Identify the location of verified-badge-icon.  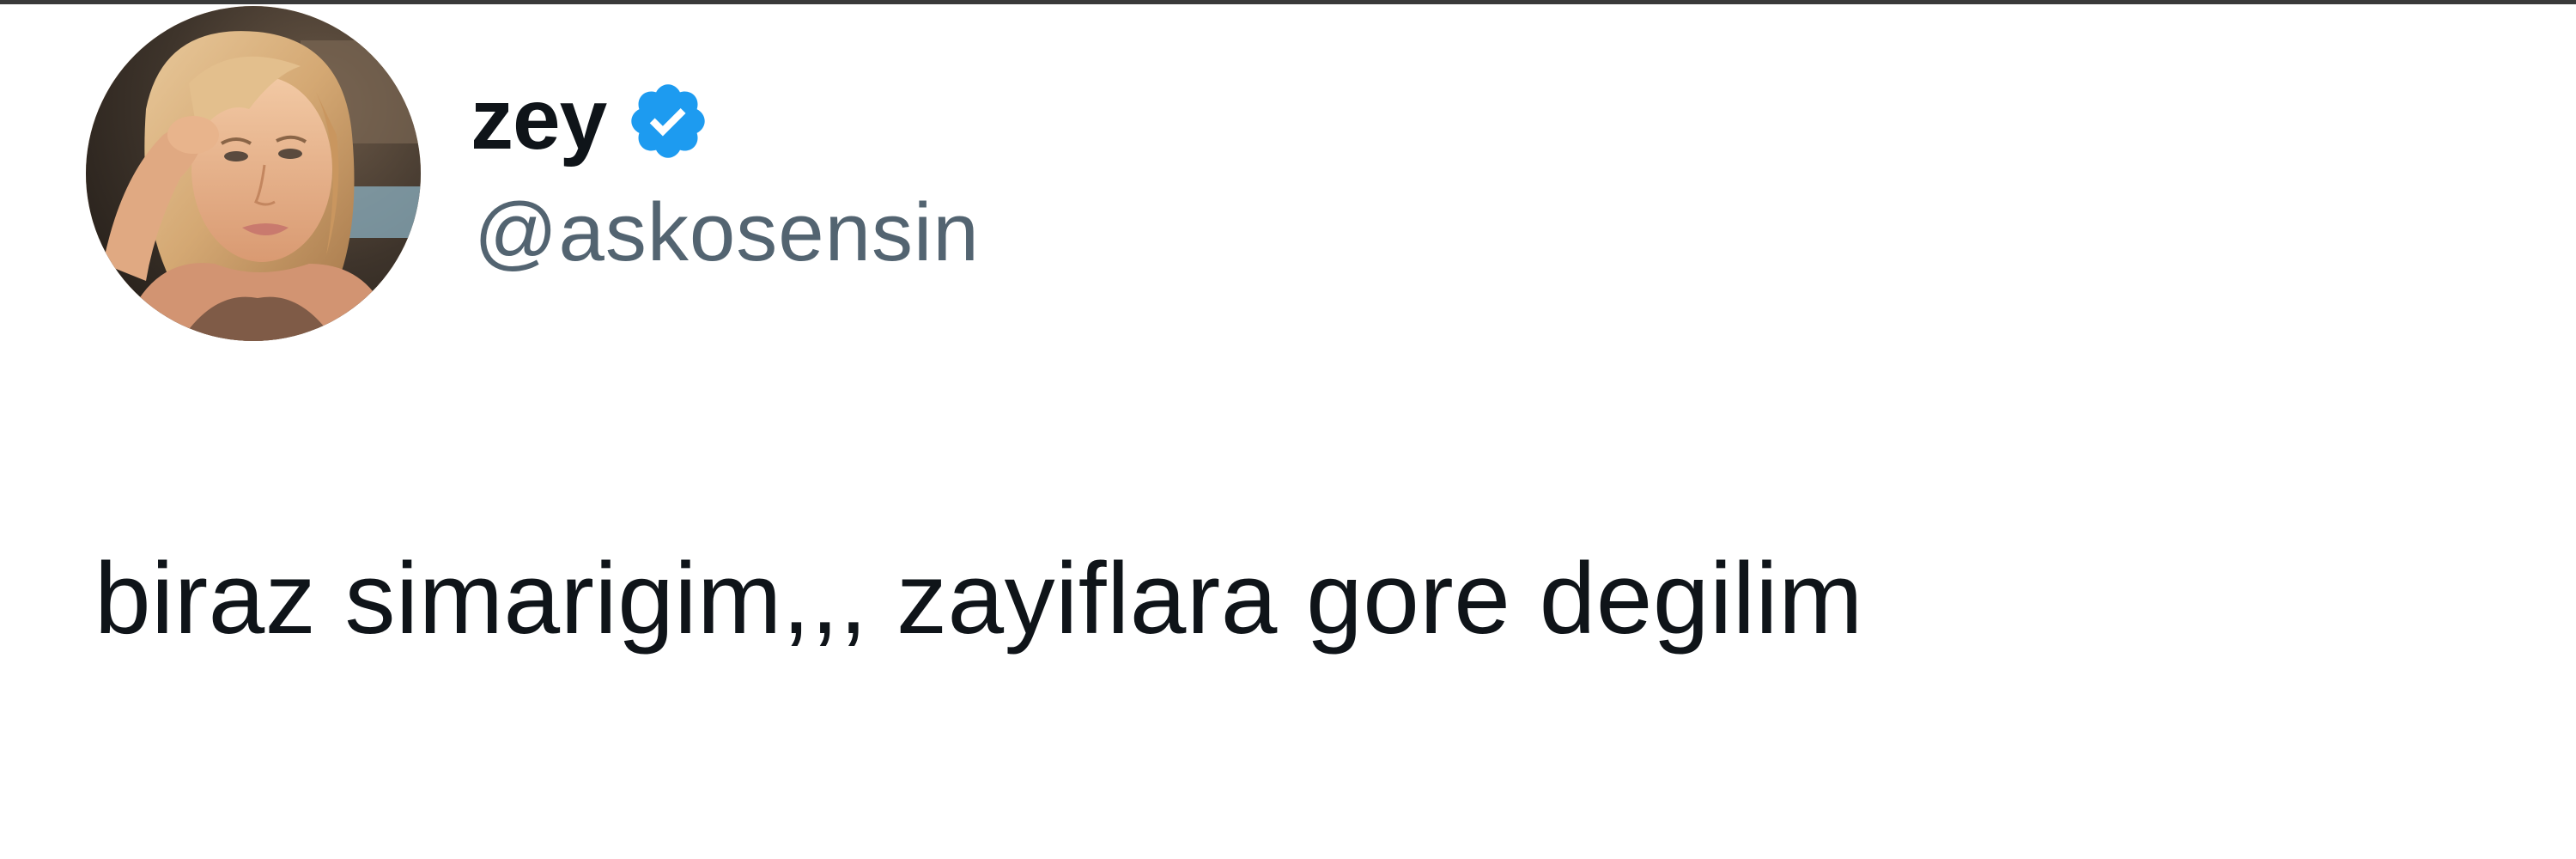
(668, 121).